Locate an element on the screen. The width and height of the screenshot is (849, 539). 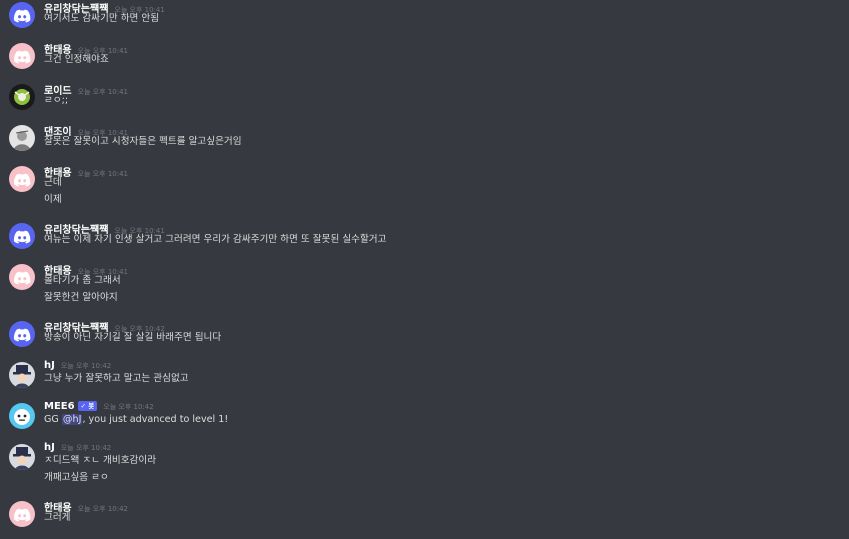
message-text: GG @hJ, you just advanced to level 1! is located at coordinates (136, 420).